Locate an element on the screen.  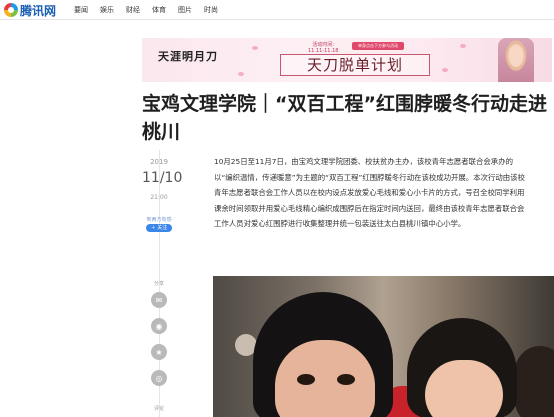
nav-item-finance: 财经 is located at coordinates (133, 10).